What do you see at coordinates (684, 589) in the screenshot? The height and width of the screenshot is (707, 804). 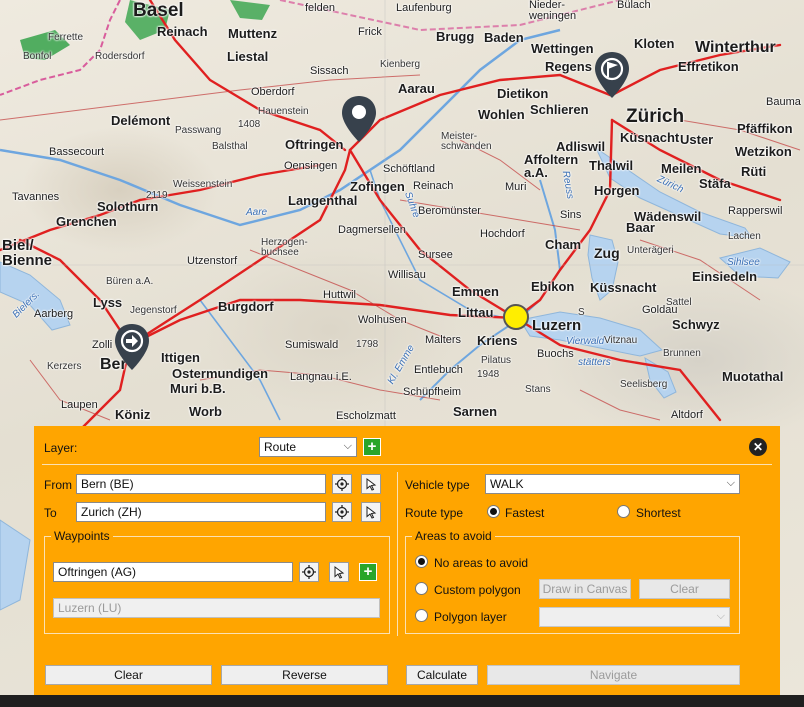 I see `clear-polygon-button: Clear` at bounding box center [684, 589].